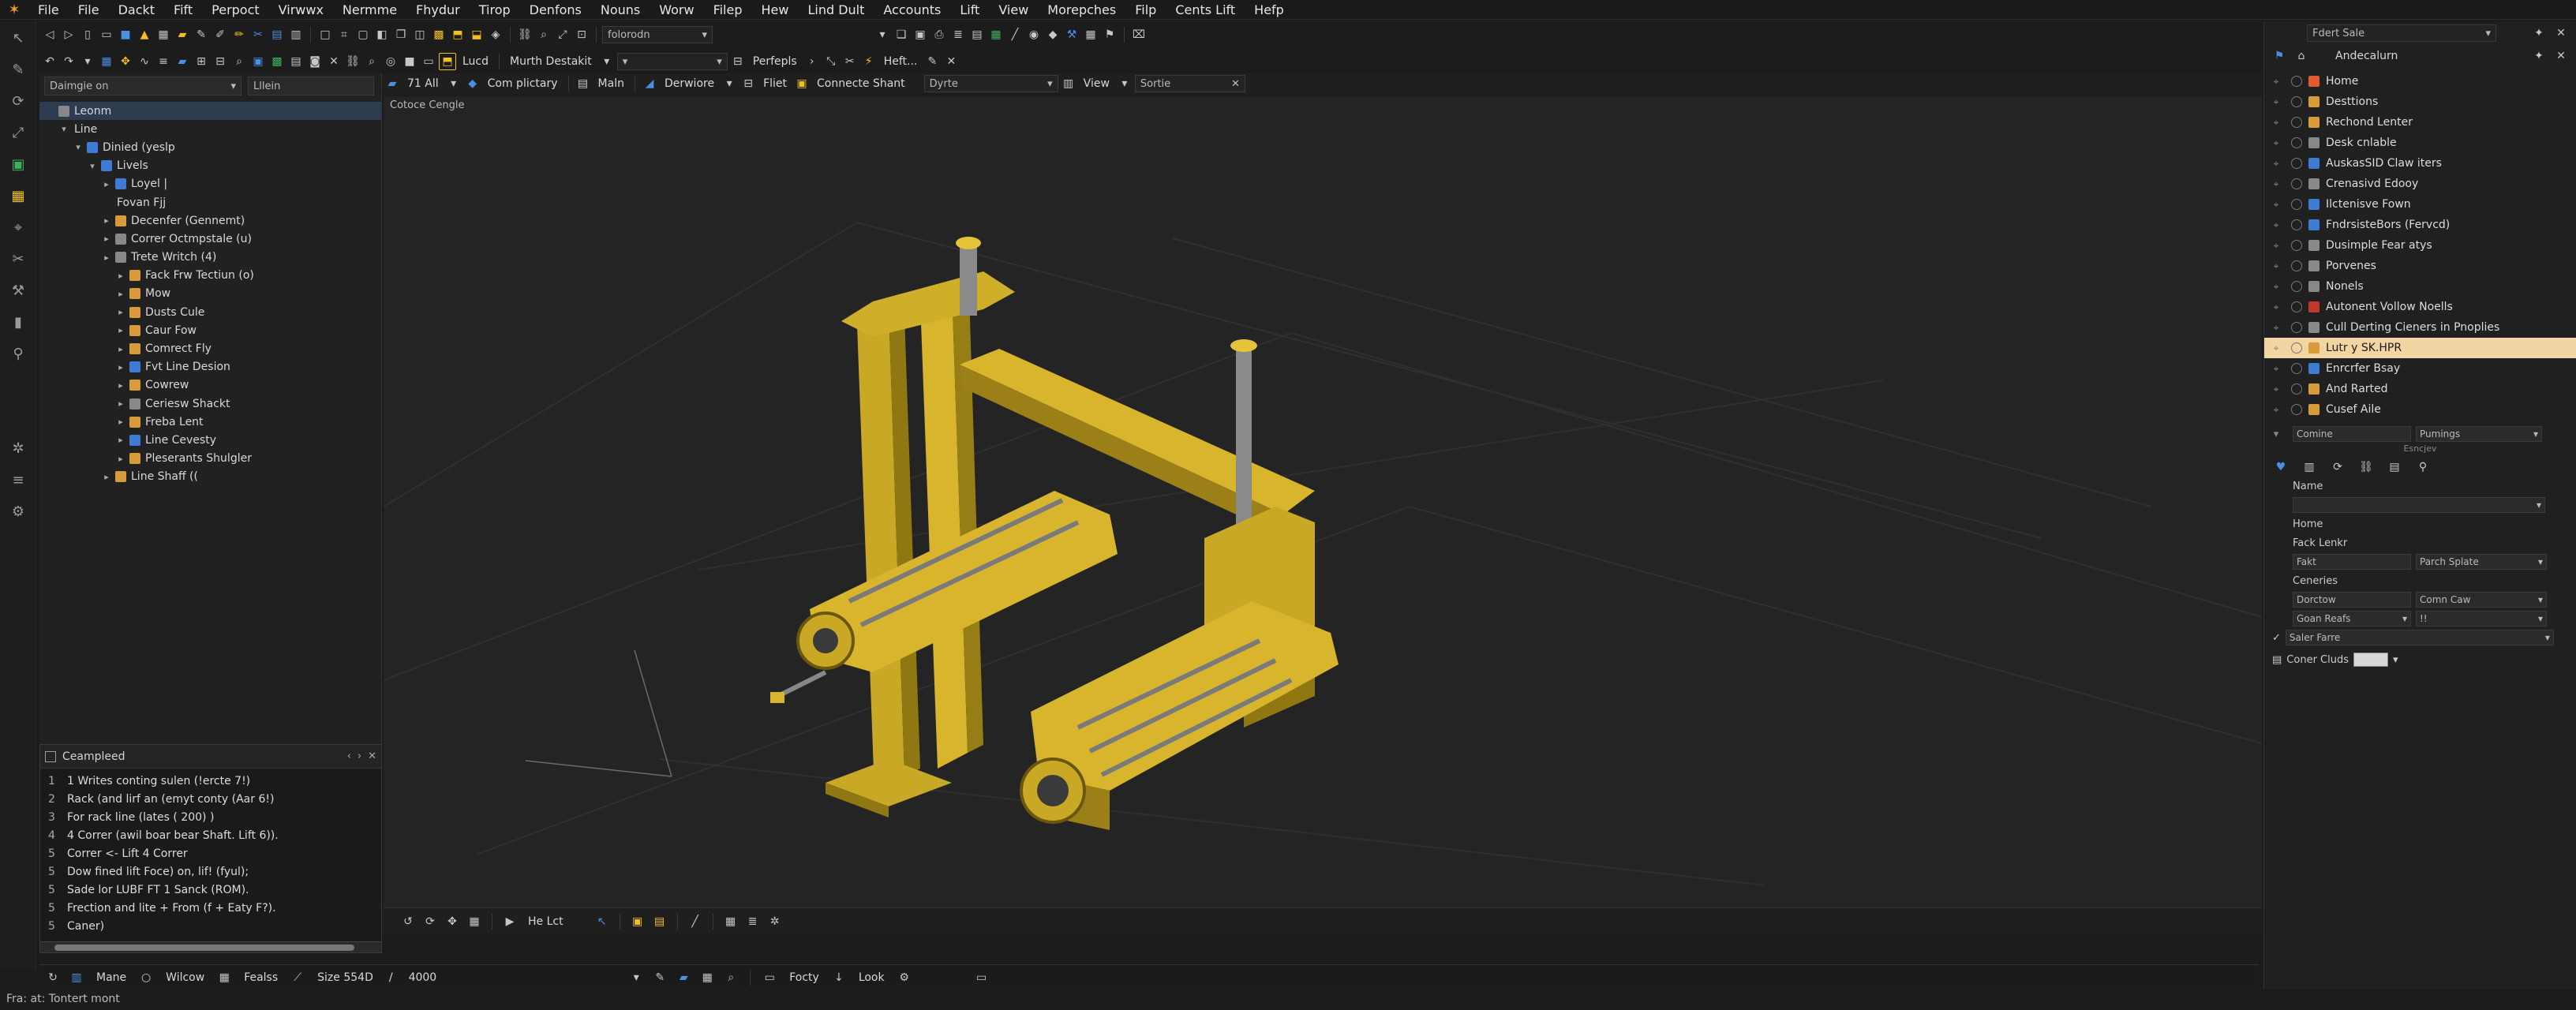 This screenshot has width=2576, height=1010. What do you see at coordinates (210, 312) in the screenshot?
I see `tree-item: ▸ Dusts Cule` at bounding box center [210, 312].